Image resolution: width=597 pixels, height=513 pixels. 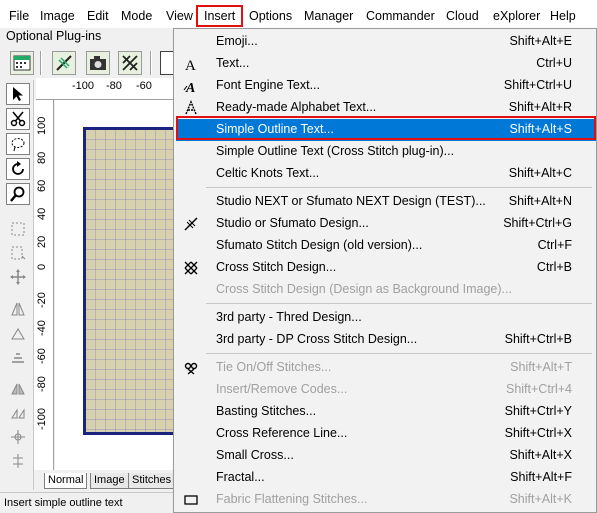 I want to click on stitch-tool, so click(x=18, y=119).